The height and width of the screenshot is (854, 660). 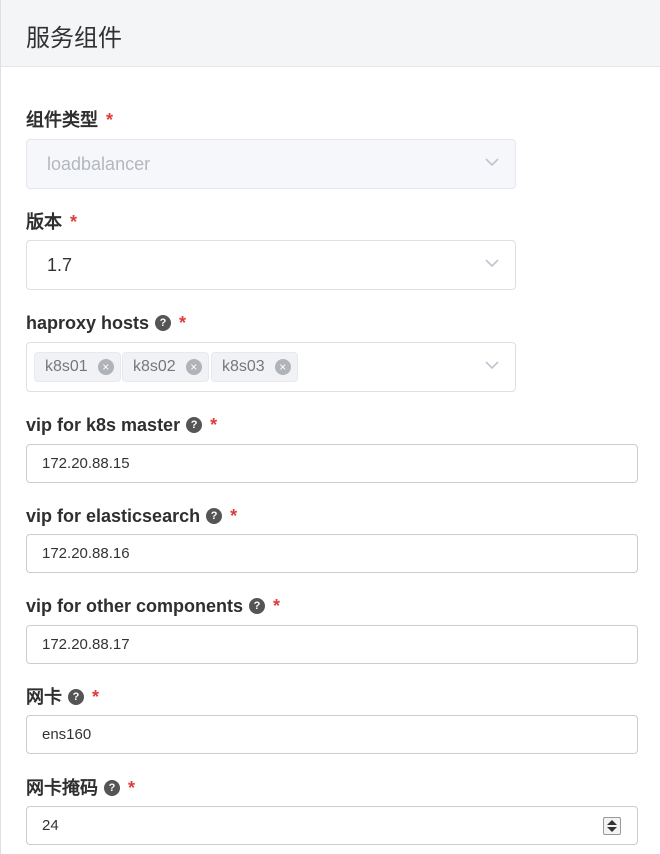 I want to click on haproxy-hosts-multiselect: k8s01 × k8s02 × k8s03 ×, so click(x=271, y=367).